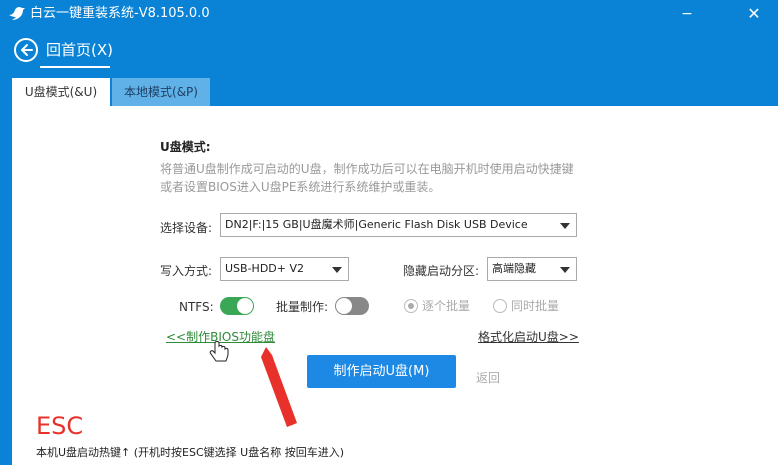 The height and width of the screenshot is (465, 778). I want to click on annotation-overlay, so click(253, 384).